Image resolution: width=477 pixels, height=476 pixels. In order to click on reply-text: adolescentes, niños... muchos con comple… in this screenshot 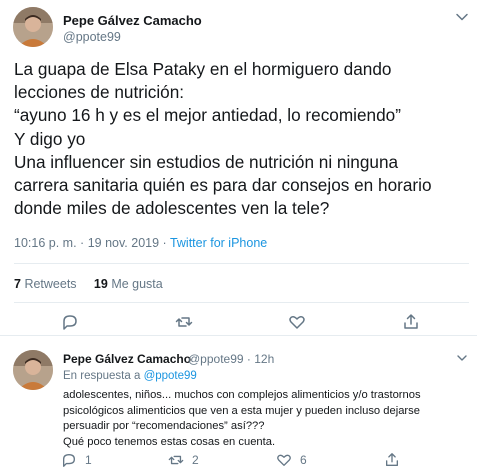, I will do `click(242, 418)`.